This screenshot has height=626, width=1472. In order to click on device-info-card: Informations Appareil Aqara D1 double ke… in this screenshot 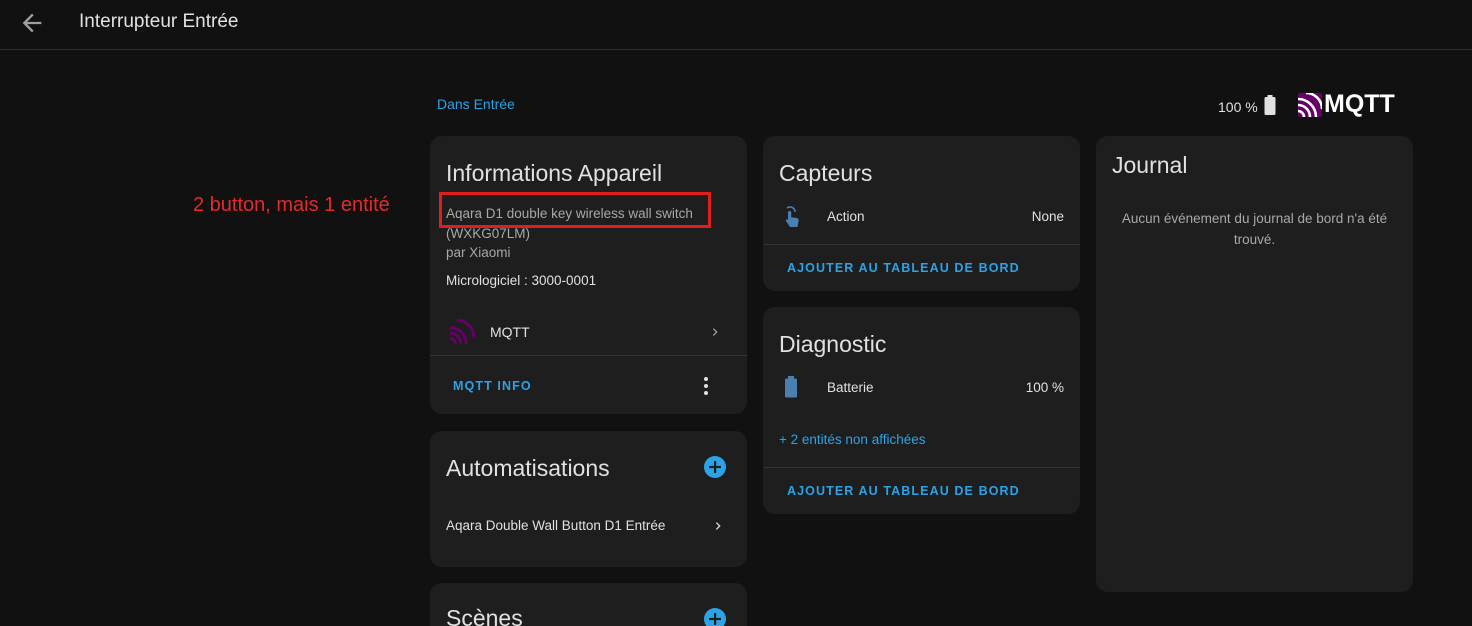, I will do `click(588, 275)`.